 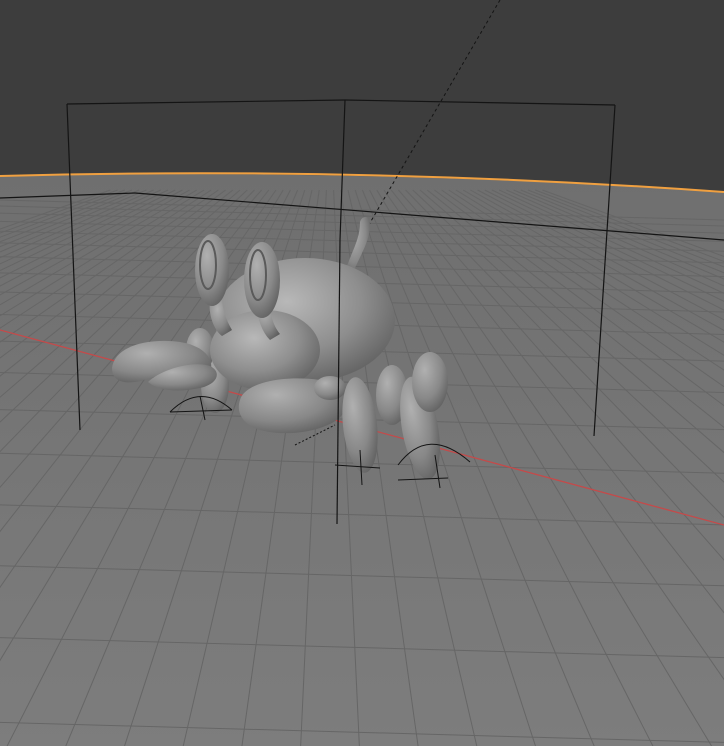 What do you see at coordinates (430, 382) in the screenshot?
I see `crab-leg` at bounding box center [430, 382].